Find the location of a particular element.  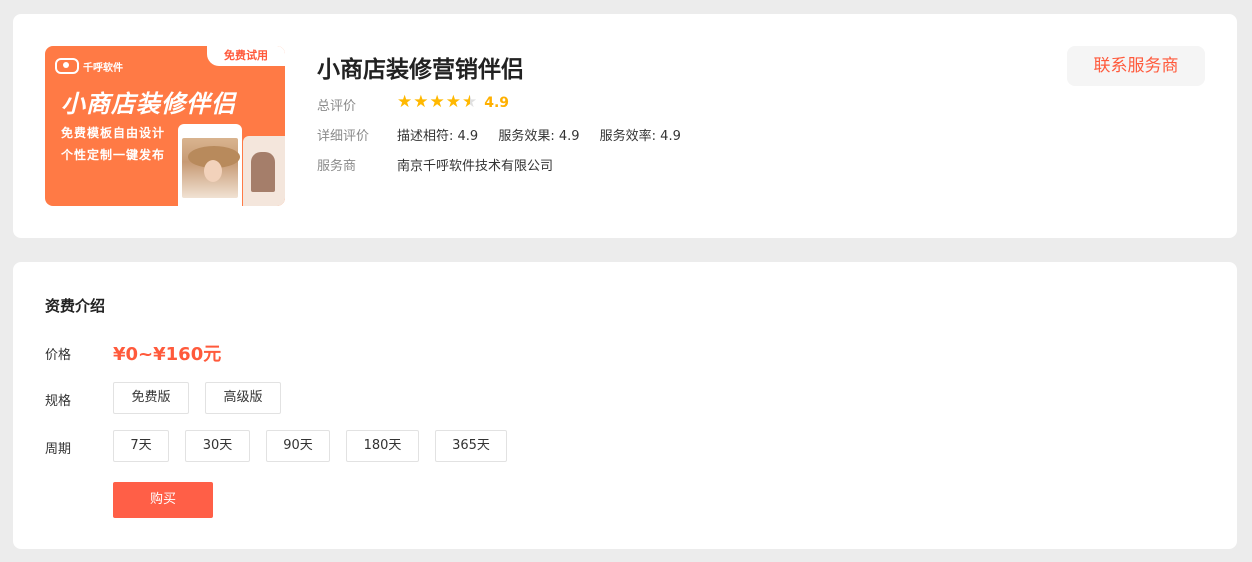

figure-shape is located at coordinates (263, 172).